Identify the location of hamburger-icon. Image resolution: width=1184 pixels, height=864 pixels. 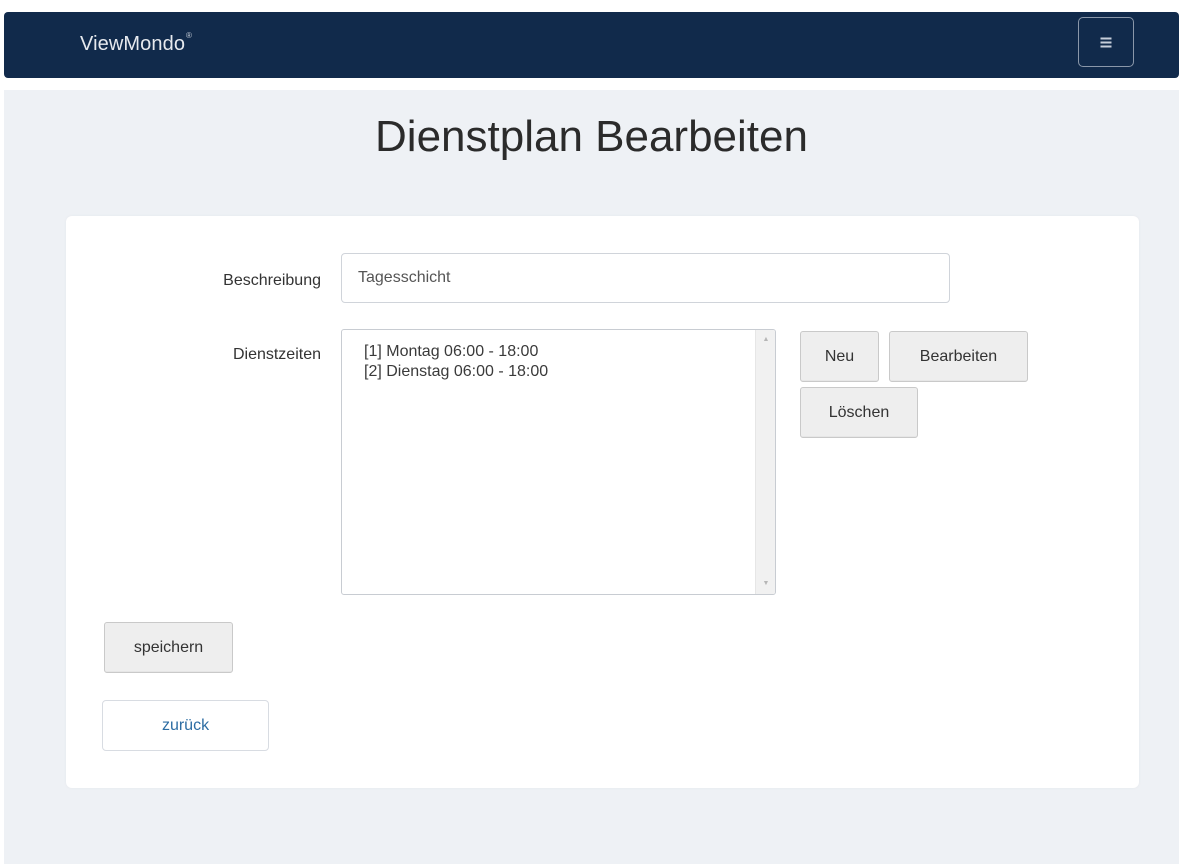
(1106, 42).